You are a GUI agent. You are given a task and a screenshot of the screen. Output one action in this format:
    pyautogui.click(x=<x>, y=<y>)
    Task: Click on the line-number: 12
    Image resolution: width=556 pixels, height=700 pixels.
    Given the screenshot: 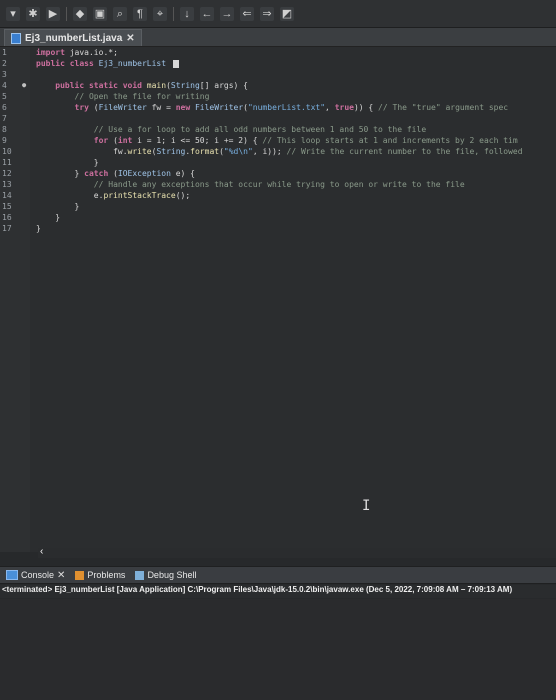 What is the action you would take?
    pyautogui.click(x=7, y=173)
    